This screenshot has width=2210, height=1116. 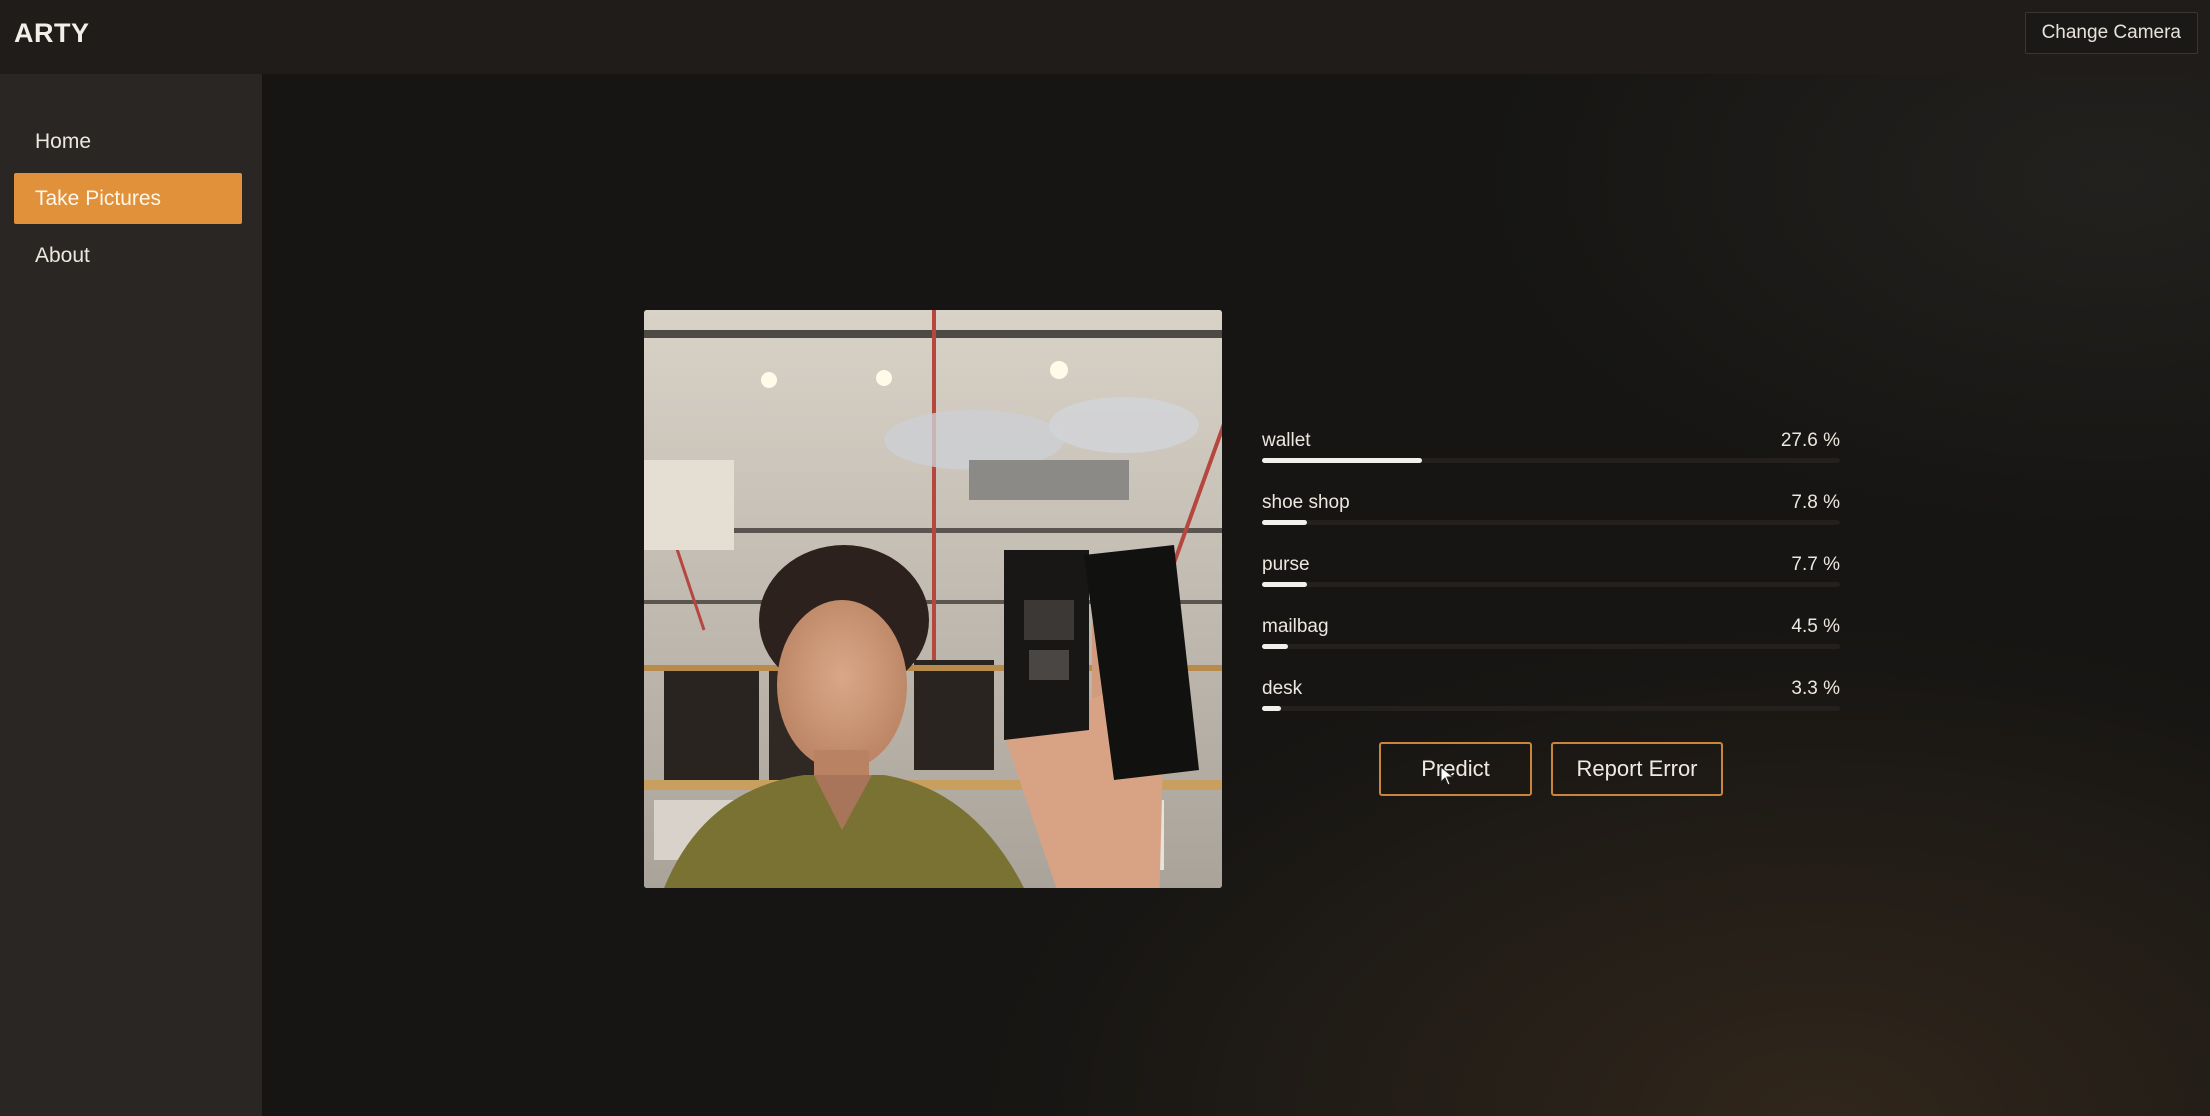 What do you see at coordinates (1815, 688) in the screenshot?
I see `prediction-value: 3.3 %` at bounding box center [1815, 688].